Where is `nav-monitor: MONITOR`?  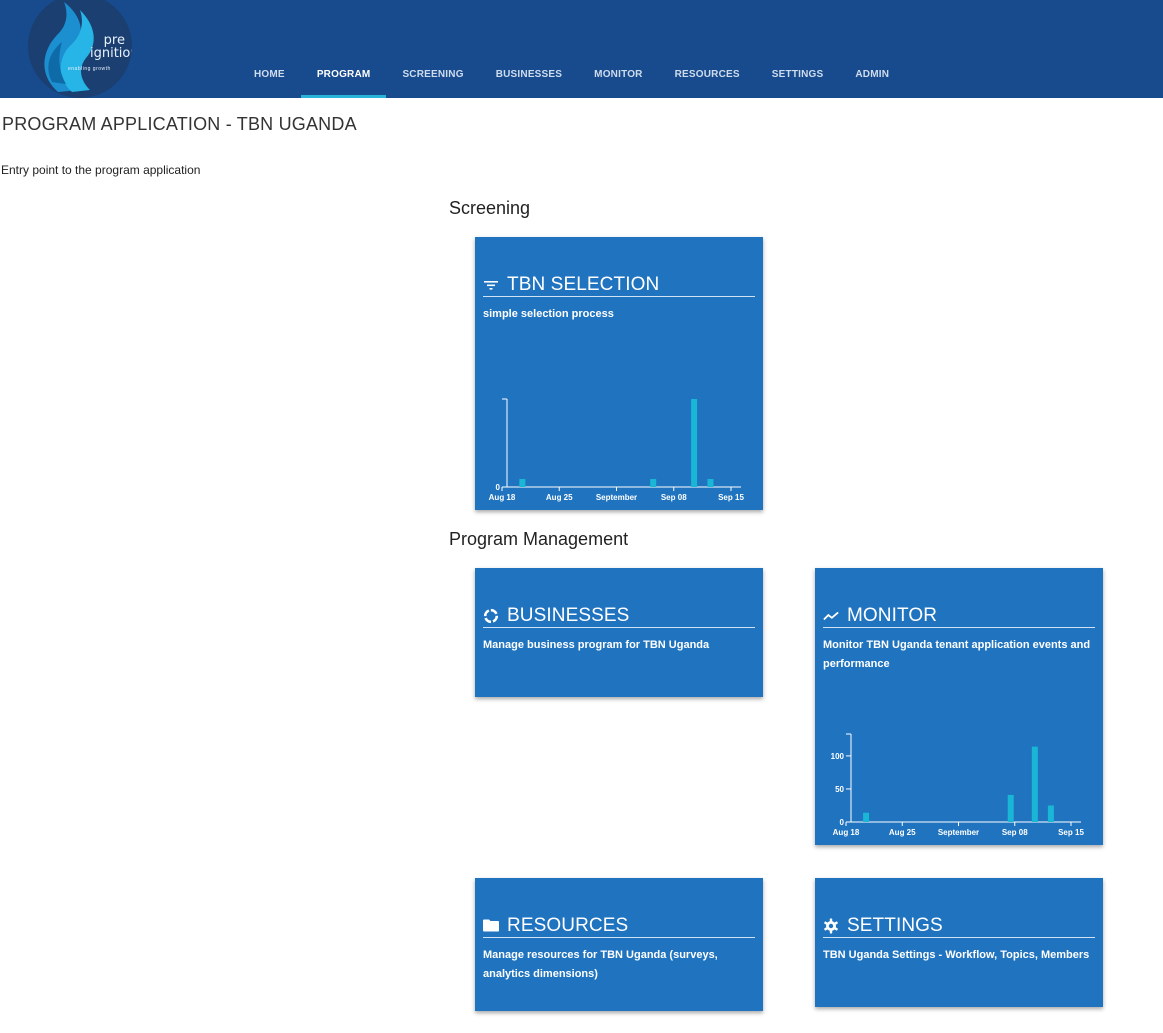
nav-monitor: MONITOR is located at coordinates (618, 49).